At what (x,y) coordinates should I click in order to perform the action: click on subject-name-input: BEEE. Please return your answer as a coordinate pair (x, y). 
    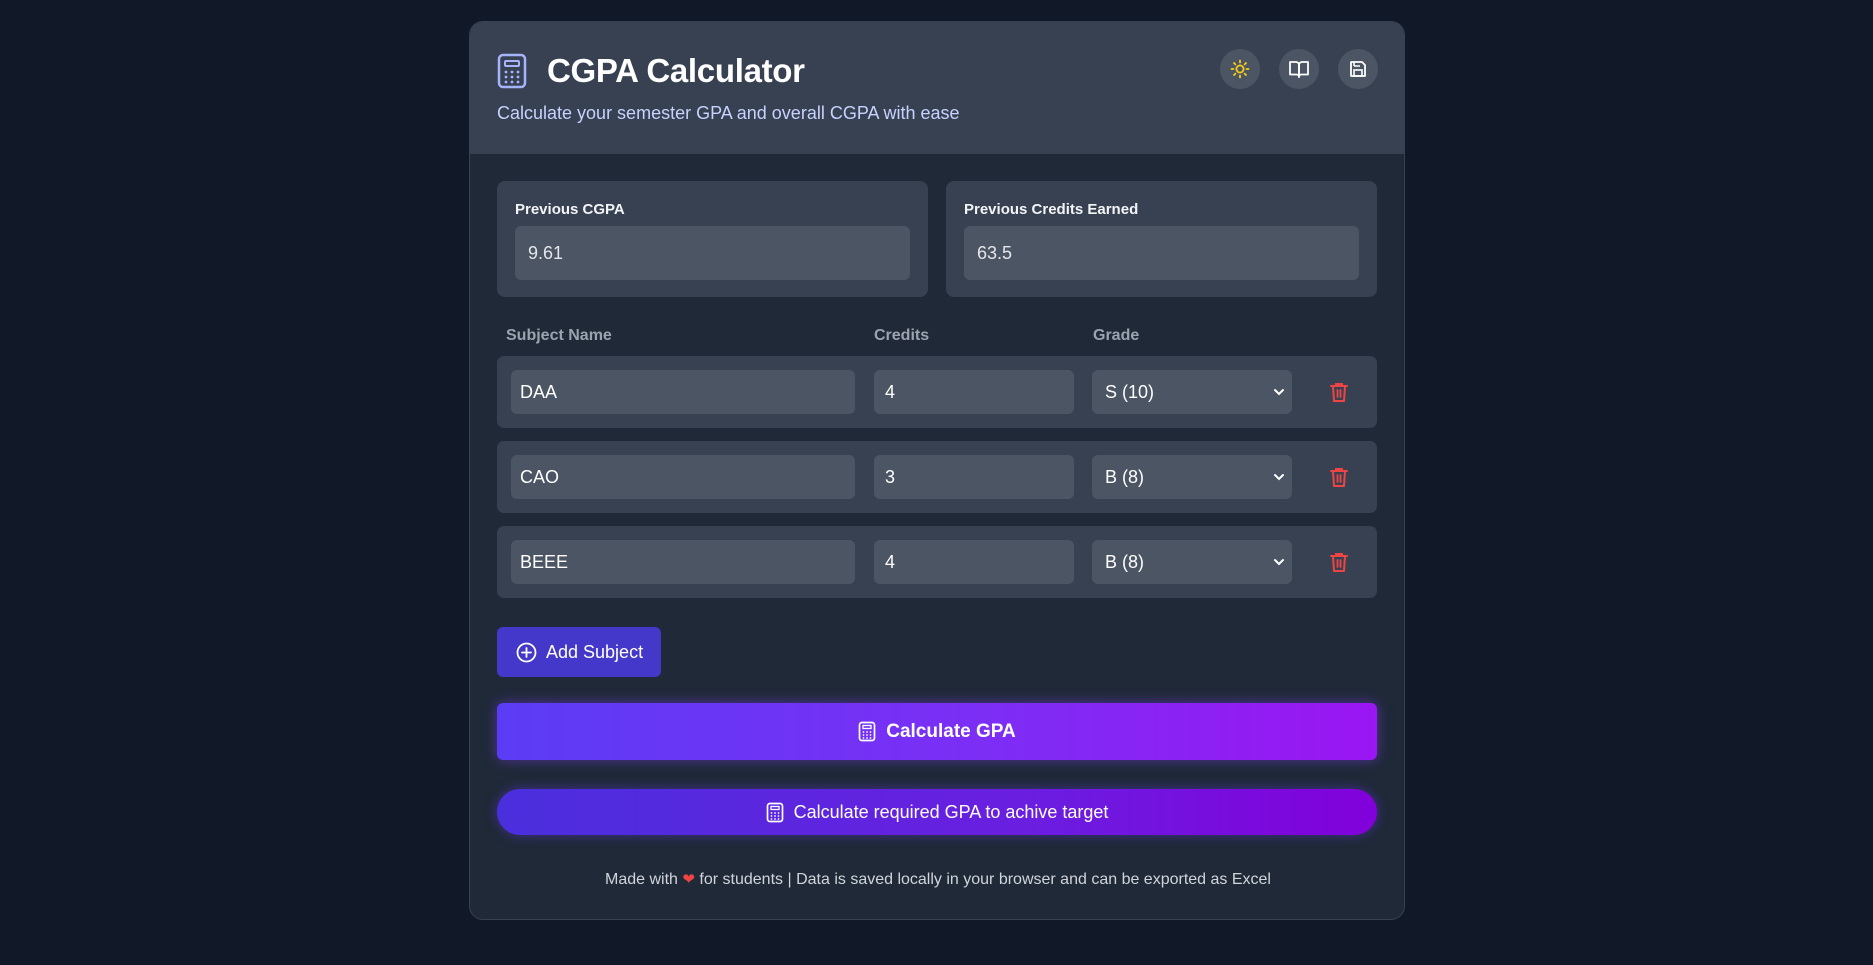
    Looking at the image, I should click on (683, 562).